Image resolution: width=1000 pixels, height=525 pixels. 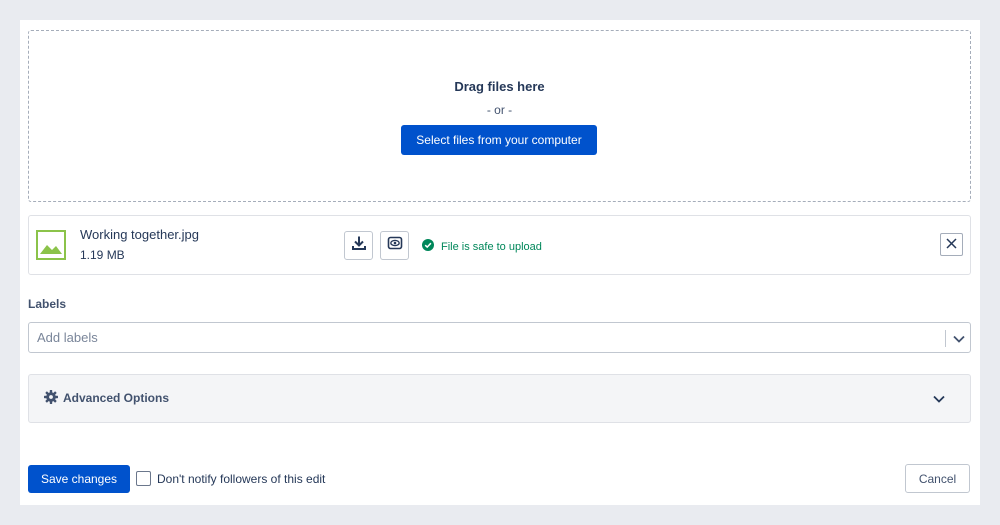 What do you see at coordinates (499, 398) in the screenshot?
I see `advanced-options-toggle: Advanced Options` at bounding box center [499, 398].